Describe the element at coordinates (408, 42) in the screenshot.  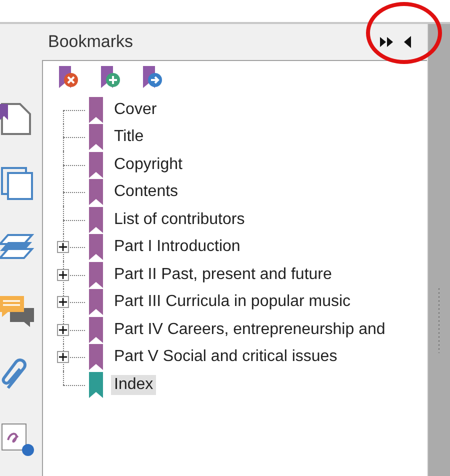
I see `left-arrow-icon` at that location.